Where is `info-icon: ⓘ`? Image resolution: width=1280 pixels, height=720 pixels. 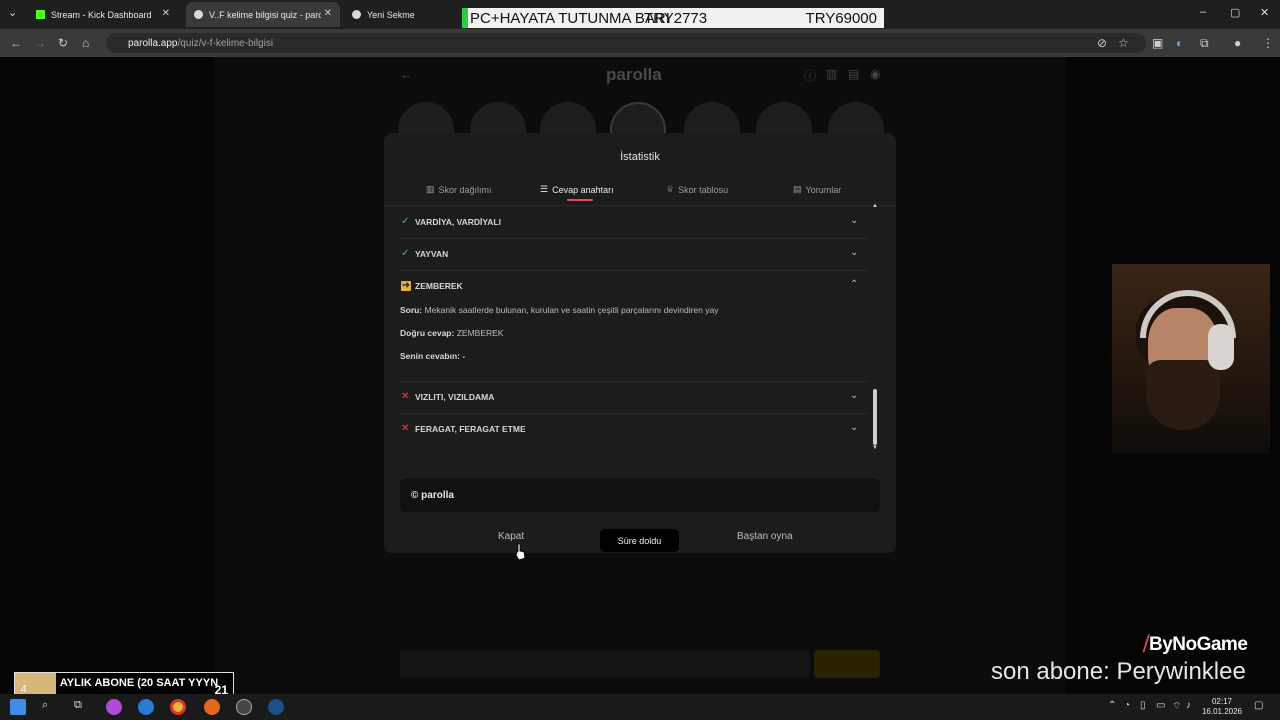 info-icon: ⓘ is located at coordinates (810, 75).